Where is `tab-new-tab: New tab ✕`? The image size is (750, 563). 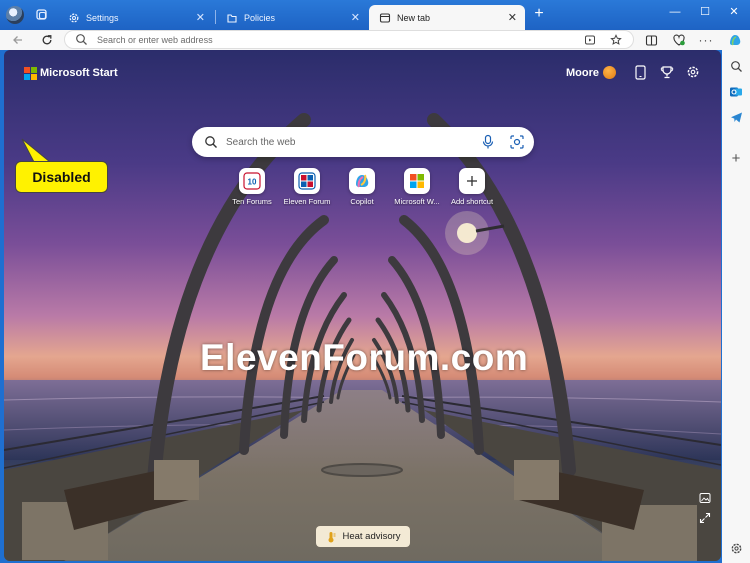
tab-new-tab: New tab ✕ is located at coordinates (447, 17).